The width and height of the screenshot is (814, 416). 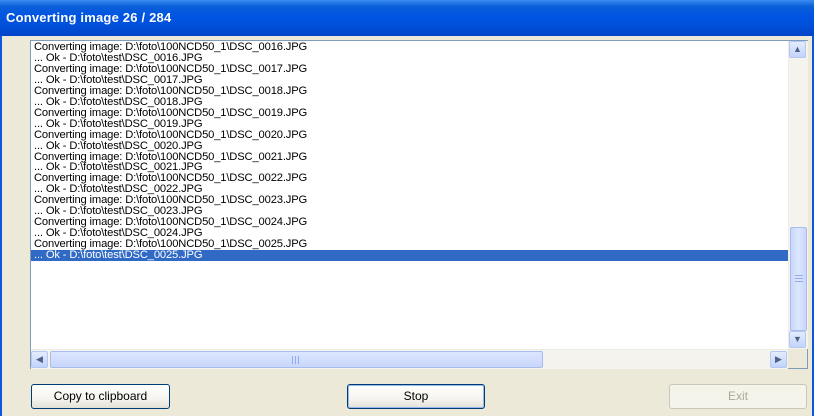 I want to click on window-title: Converting image 26 / 284, so click(x=89, y=17).